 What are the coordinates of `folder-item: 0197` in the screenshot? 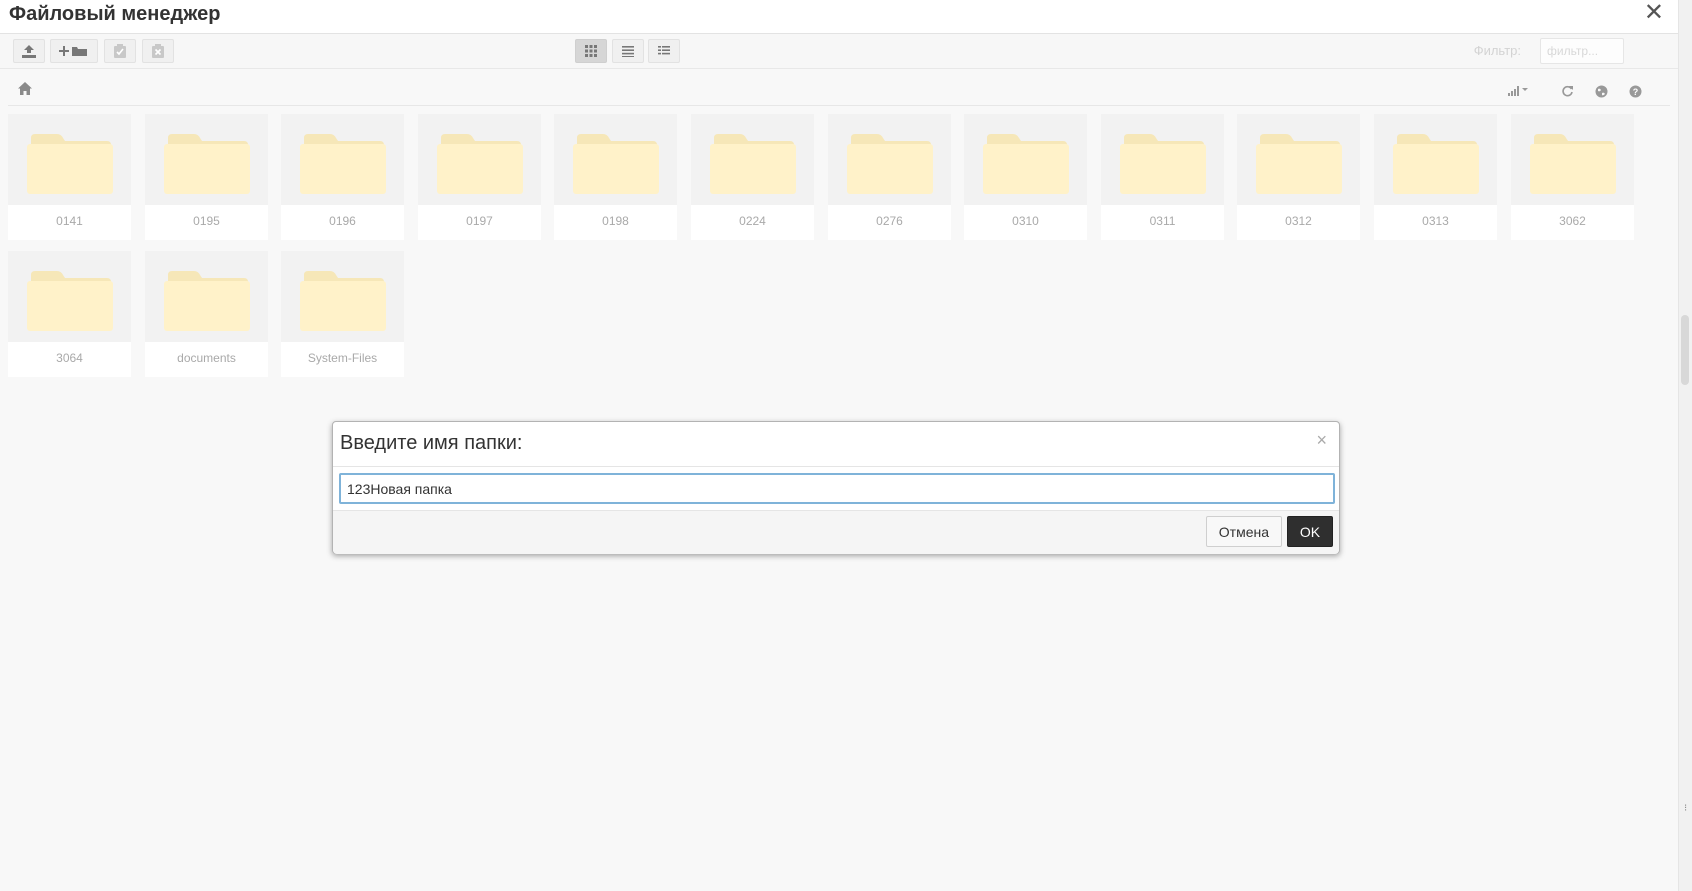 It's located at (479, 177).